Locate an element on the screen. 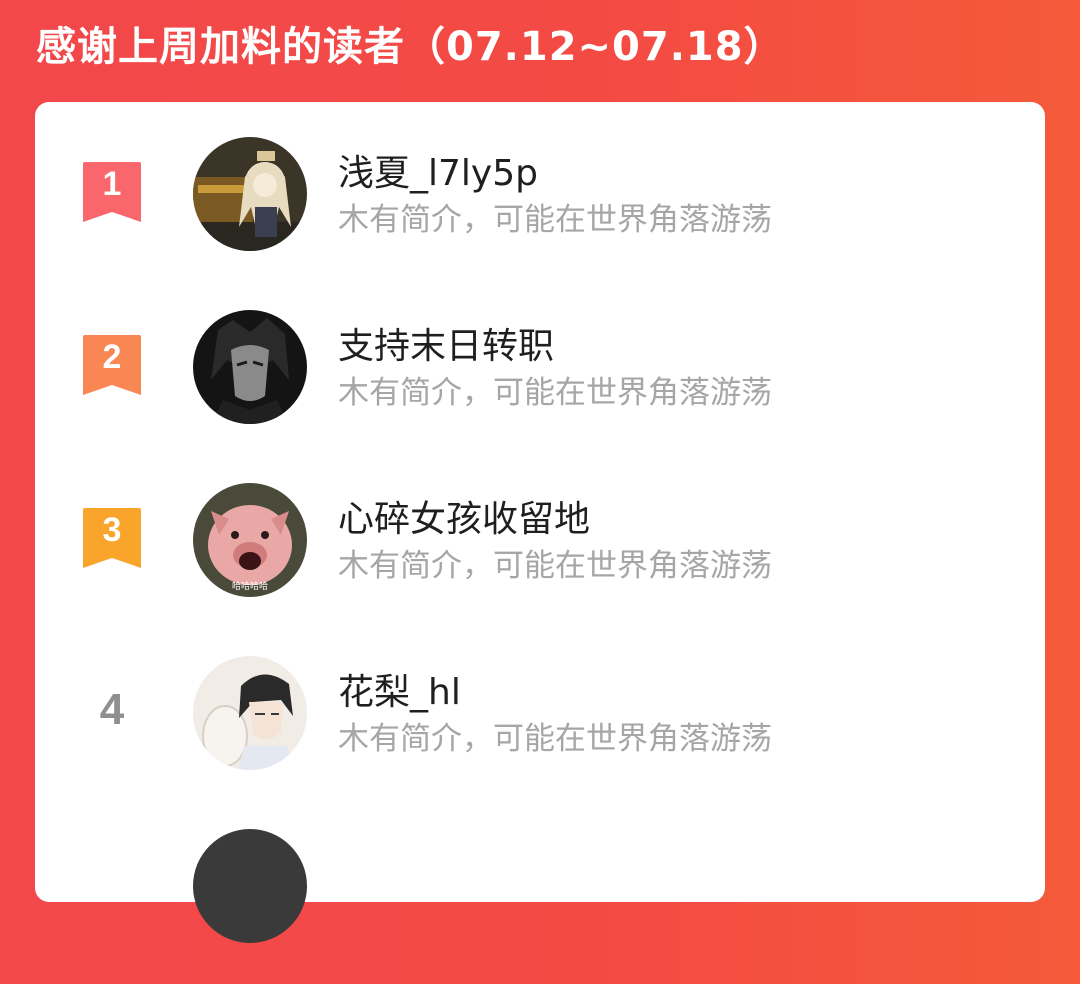  avatar-icon is located at coordinates (250, 886).